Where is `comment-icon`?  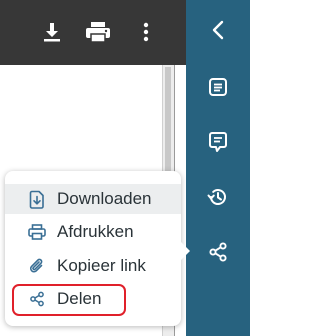 comment-icon is located at coordinates (218, 142).